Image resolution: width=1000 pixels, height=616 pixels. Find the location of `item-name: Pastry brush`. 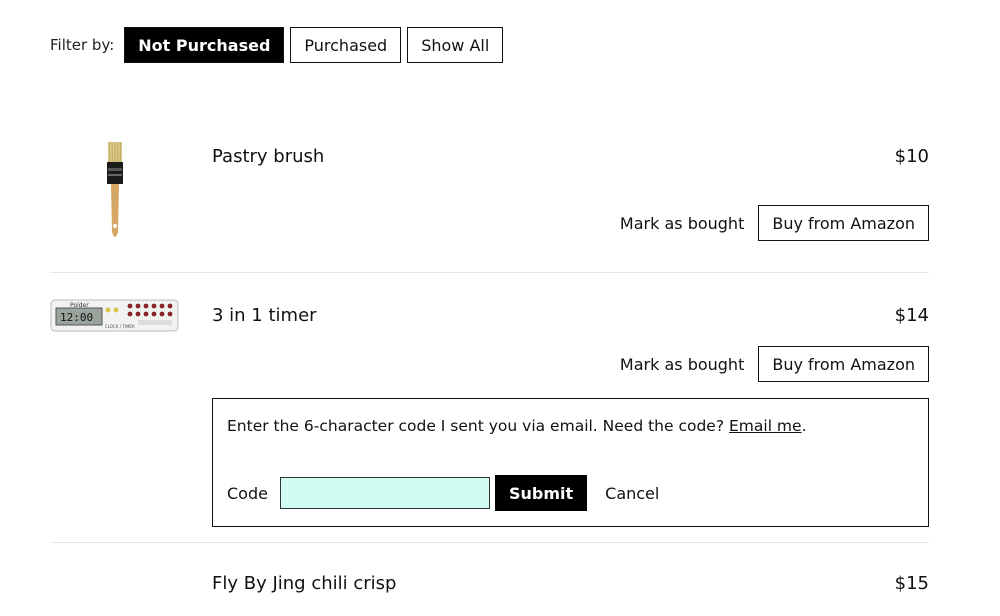

item-name: Pastry brush is located at coordinates (268, 156).